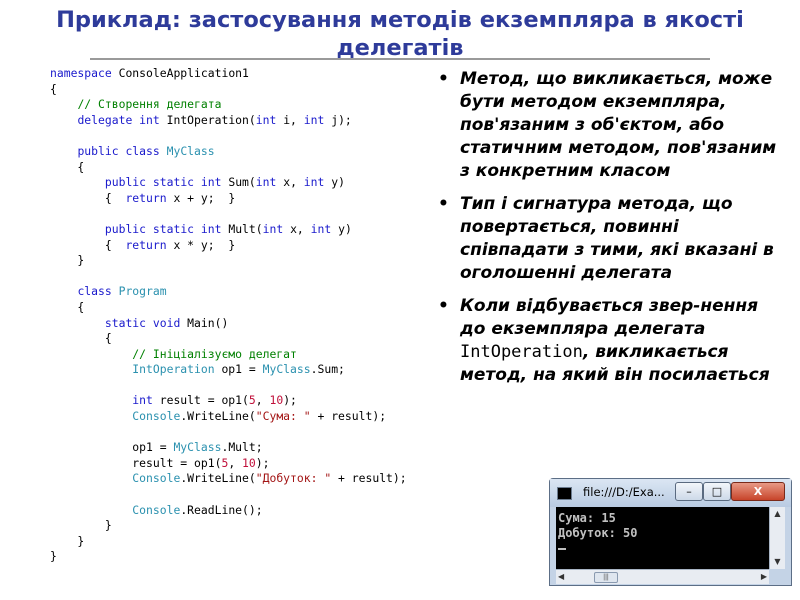  Describe the element at coordinates (293, 478) in the screenshot. I see `code-token: "Добуток: "` at that location.